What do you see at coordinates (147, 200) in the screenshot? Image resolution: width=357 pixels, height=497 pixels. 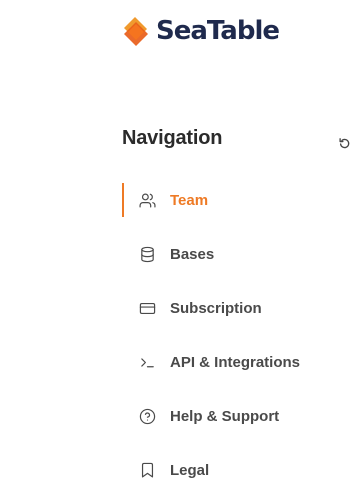 I see `users-icon` at bounding box center [147, 200].